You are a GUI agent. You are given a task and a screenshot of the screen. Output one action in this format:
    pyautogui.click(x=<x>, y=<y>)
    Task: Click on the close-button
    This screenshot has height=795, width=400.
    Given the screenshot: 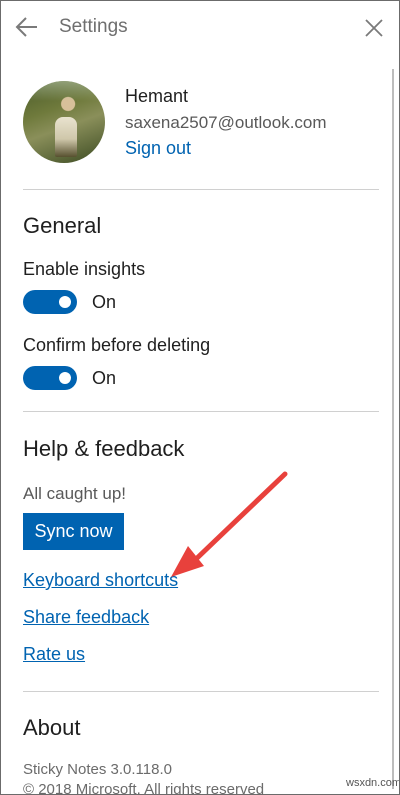 What is the action you would take?
    pyautogui.click(x=374, y=28)
    